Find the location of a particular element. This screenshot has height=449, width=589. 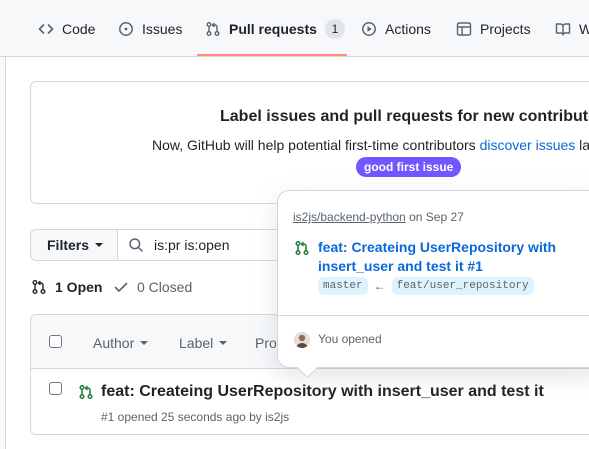

arrow-left-icon: ← is located at coordinates (379, 286).